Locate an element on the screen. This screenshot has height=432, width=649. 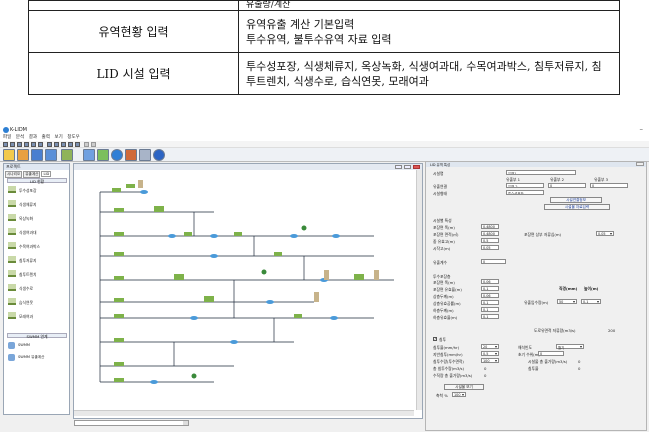
extra-field: 0 is located at coordinates (551, 353).